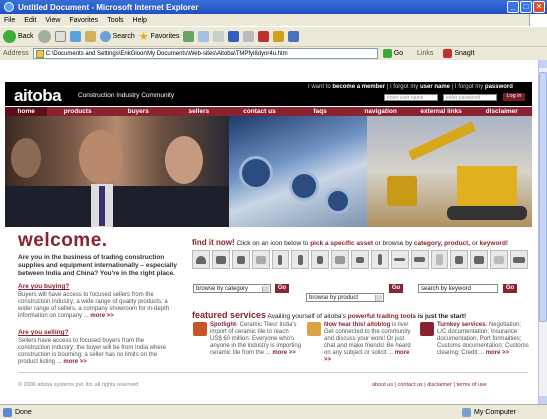  I want to click on stop-icon, so click(60, 36).